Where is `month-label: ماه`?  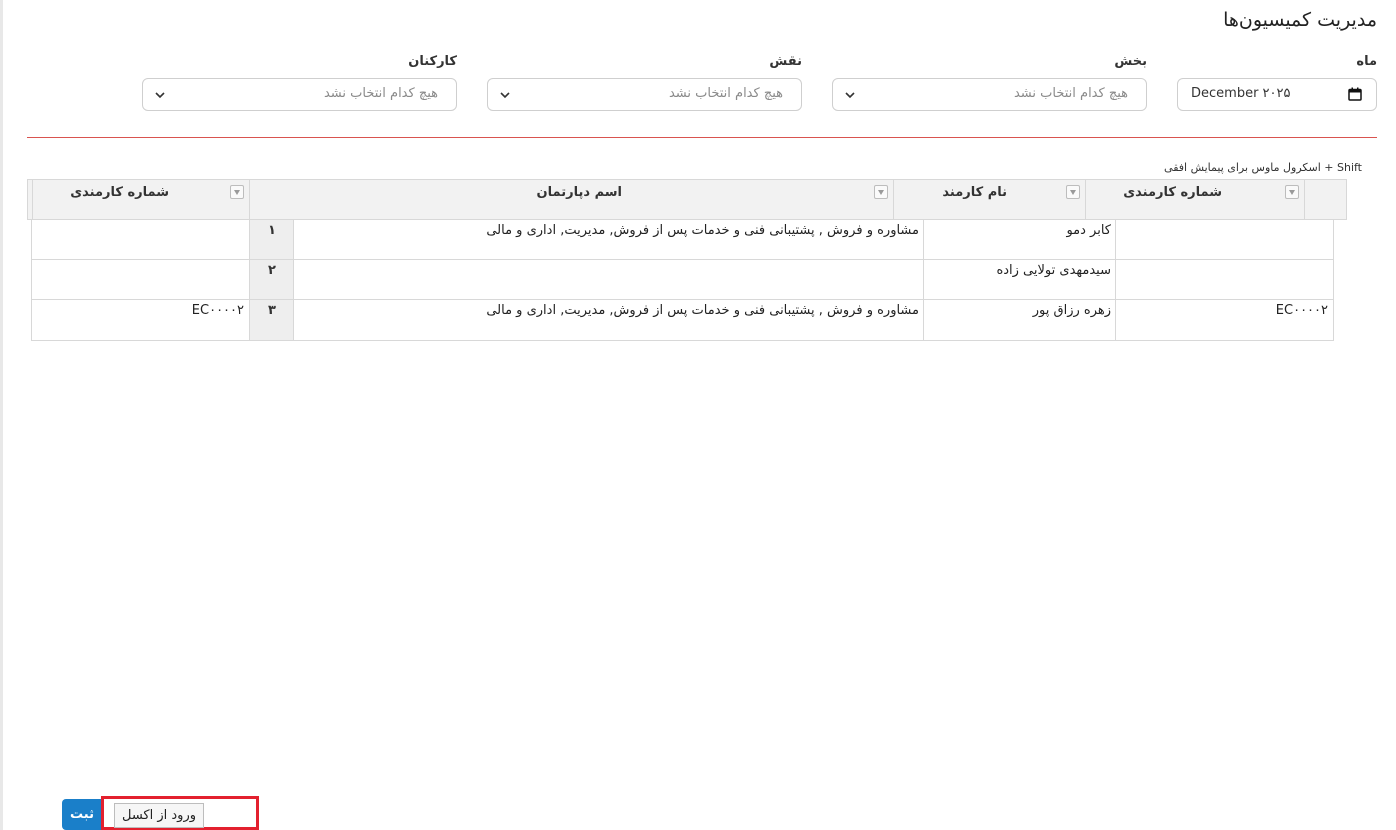
month-label: ماه is located at coordinates (1366, 61).